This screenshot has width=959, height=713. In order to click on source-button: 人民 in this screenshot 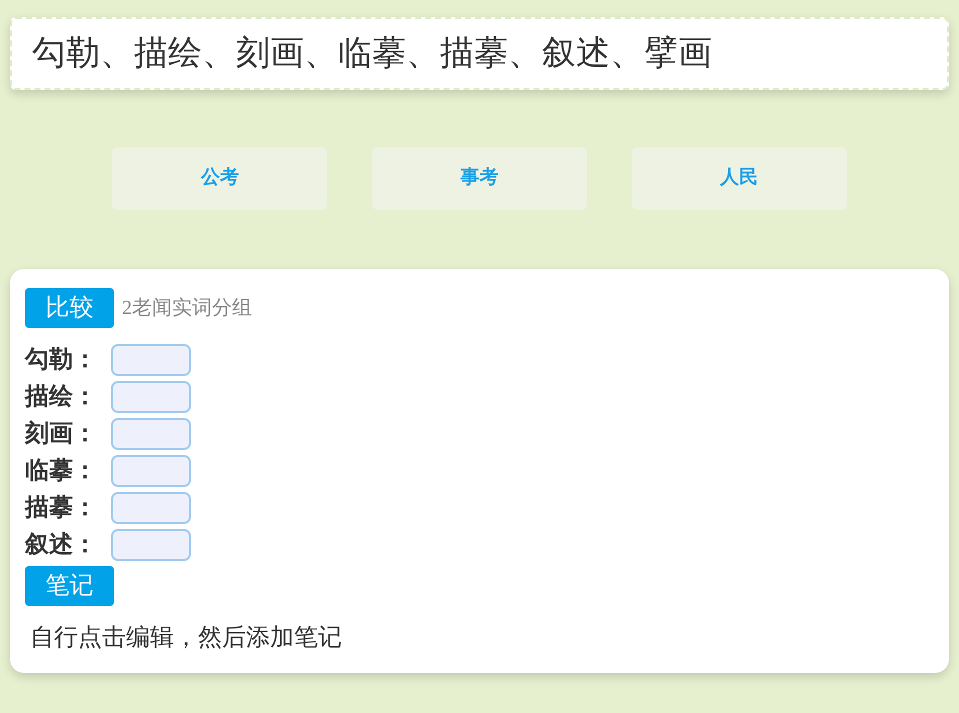, I will do `click(739, 178)`.